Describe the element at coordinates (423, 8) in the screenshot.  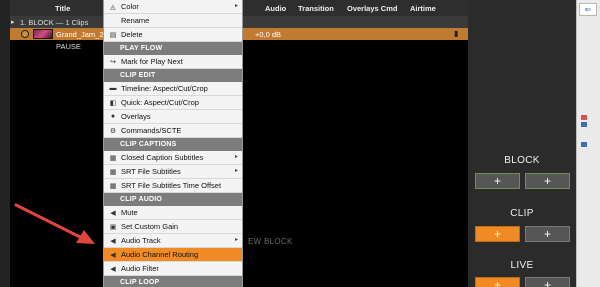
I see `column-header-airtime: Airtime` at that location.